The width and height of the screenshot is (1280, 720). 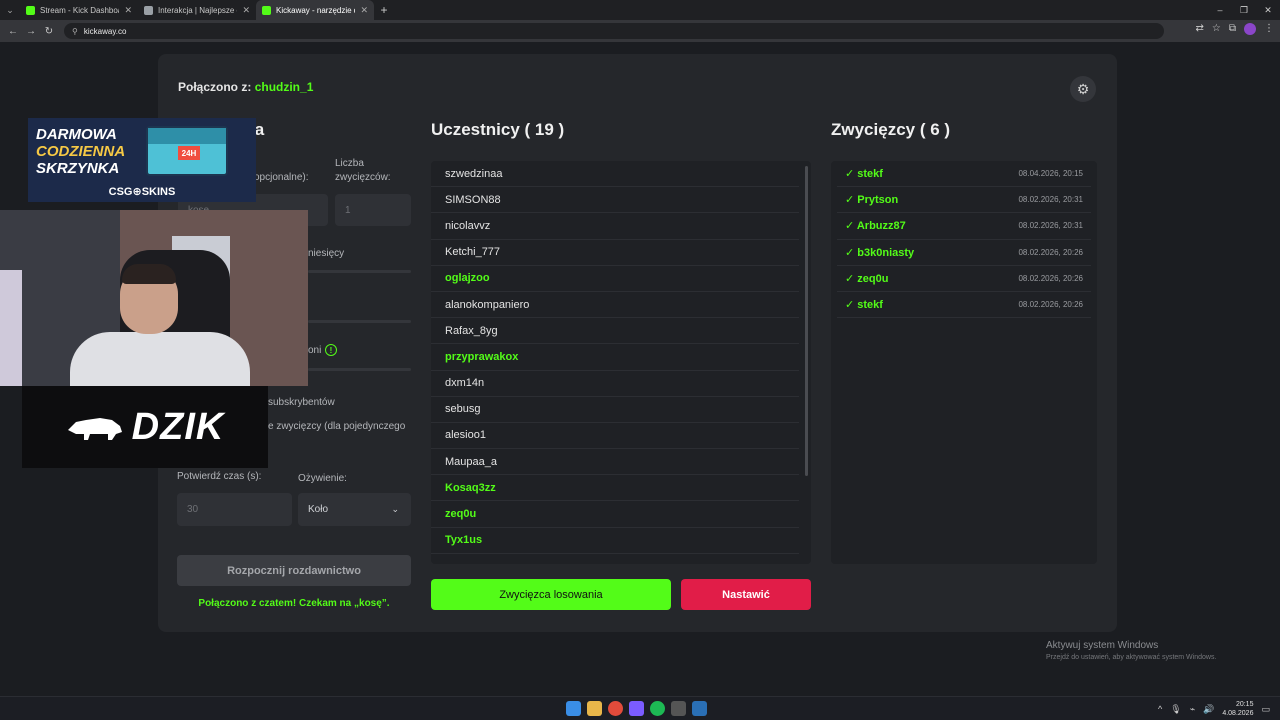 What do you see at coordinates (498, 129) in the screenshot?
I see `participants-title: Uczestnicy ( 19 )` at bounding box center [498, 129].